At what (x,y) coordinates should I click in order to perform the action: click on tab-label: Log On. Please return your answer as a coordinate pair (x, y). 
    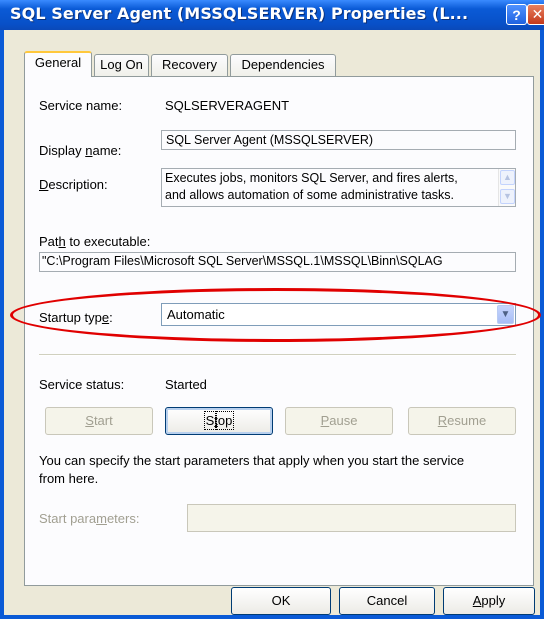
    Looking at the image, I should click on (121, 64).